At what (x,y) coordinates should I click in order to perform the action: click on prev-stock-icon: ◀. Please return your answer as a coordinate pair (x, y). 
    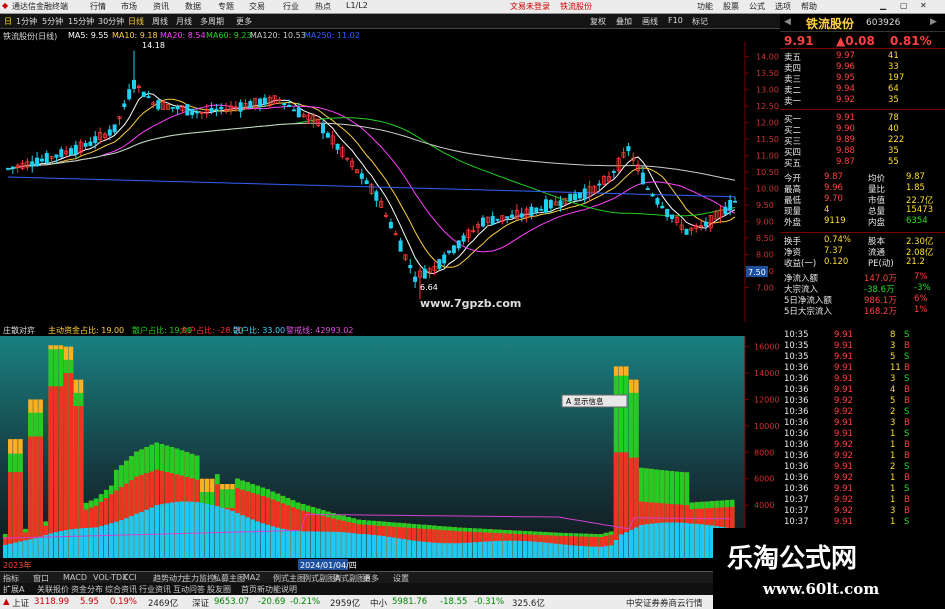
    Looking at the image, I should click on (787, 22).